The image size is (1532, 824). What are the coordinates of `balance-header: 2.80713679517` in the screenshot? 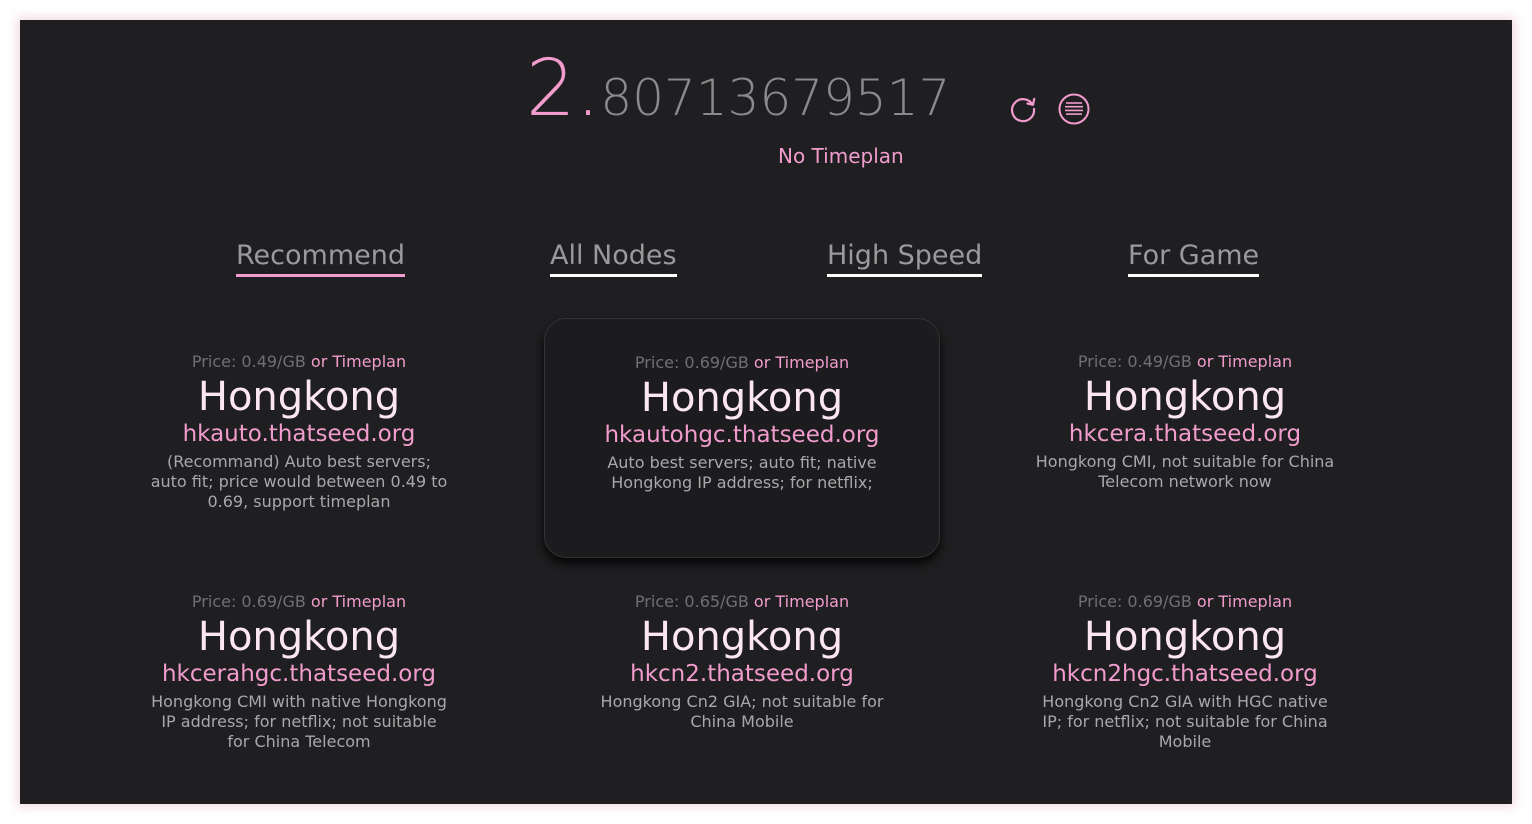 It's located at (766, 95).